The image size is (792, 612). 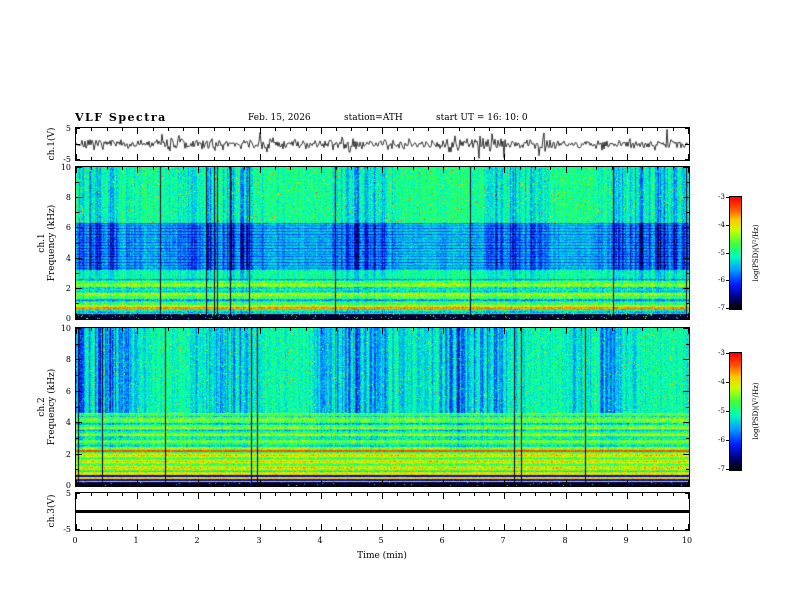 I want to click on colorbar-tick-label: -4, so click(x=721, y=225).